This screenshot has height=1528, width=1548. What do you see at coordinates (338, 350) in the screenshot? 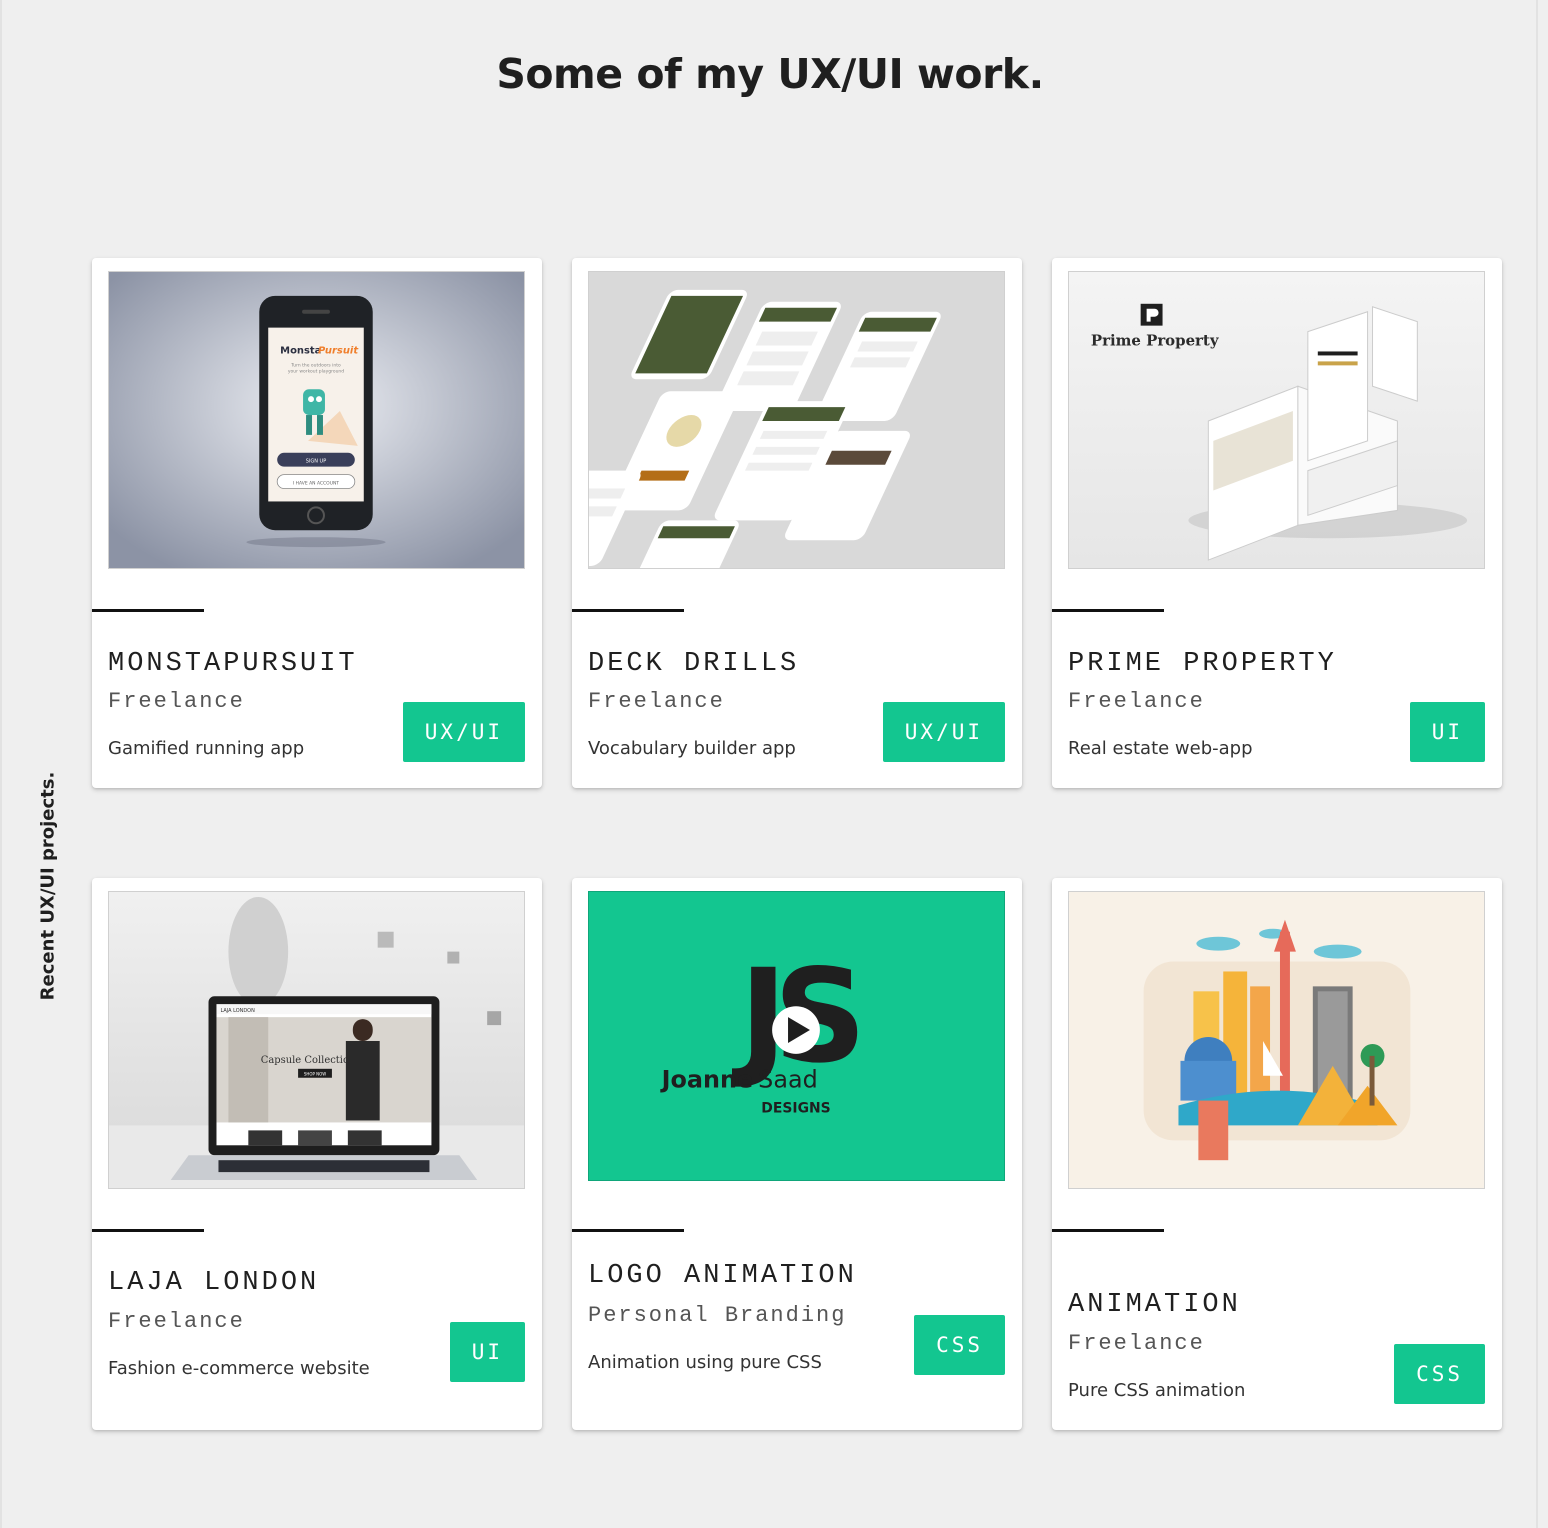
I see `svg-text: Pursuit` at bounding box center [338, 350].